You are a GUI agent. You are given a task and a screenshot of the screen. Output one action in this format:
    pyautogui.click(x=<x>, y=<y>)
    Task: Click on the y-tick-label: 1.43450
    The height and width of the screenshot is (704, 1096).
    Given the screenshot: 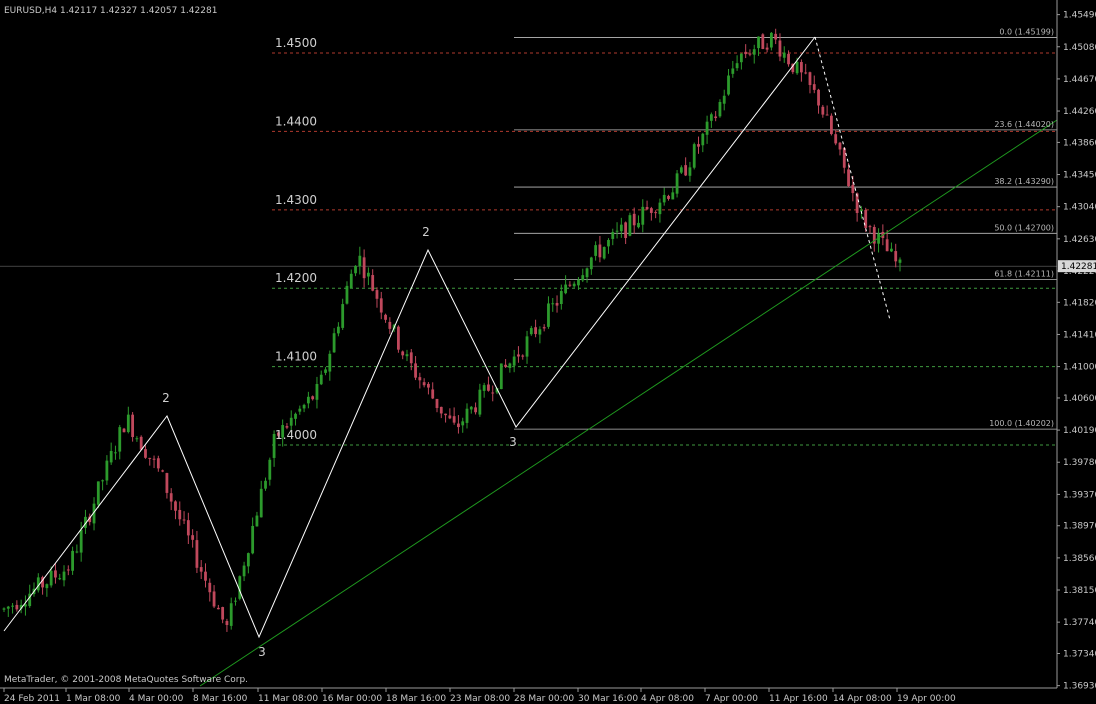 What is the action you would take?
    pyautogui.click(x=1079, y=176)
    